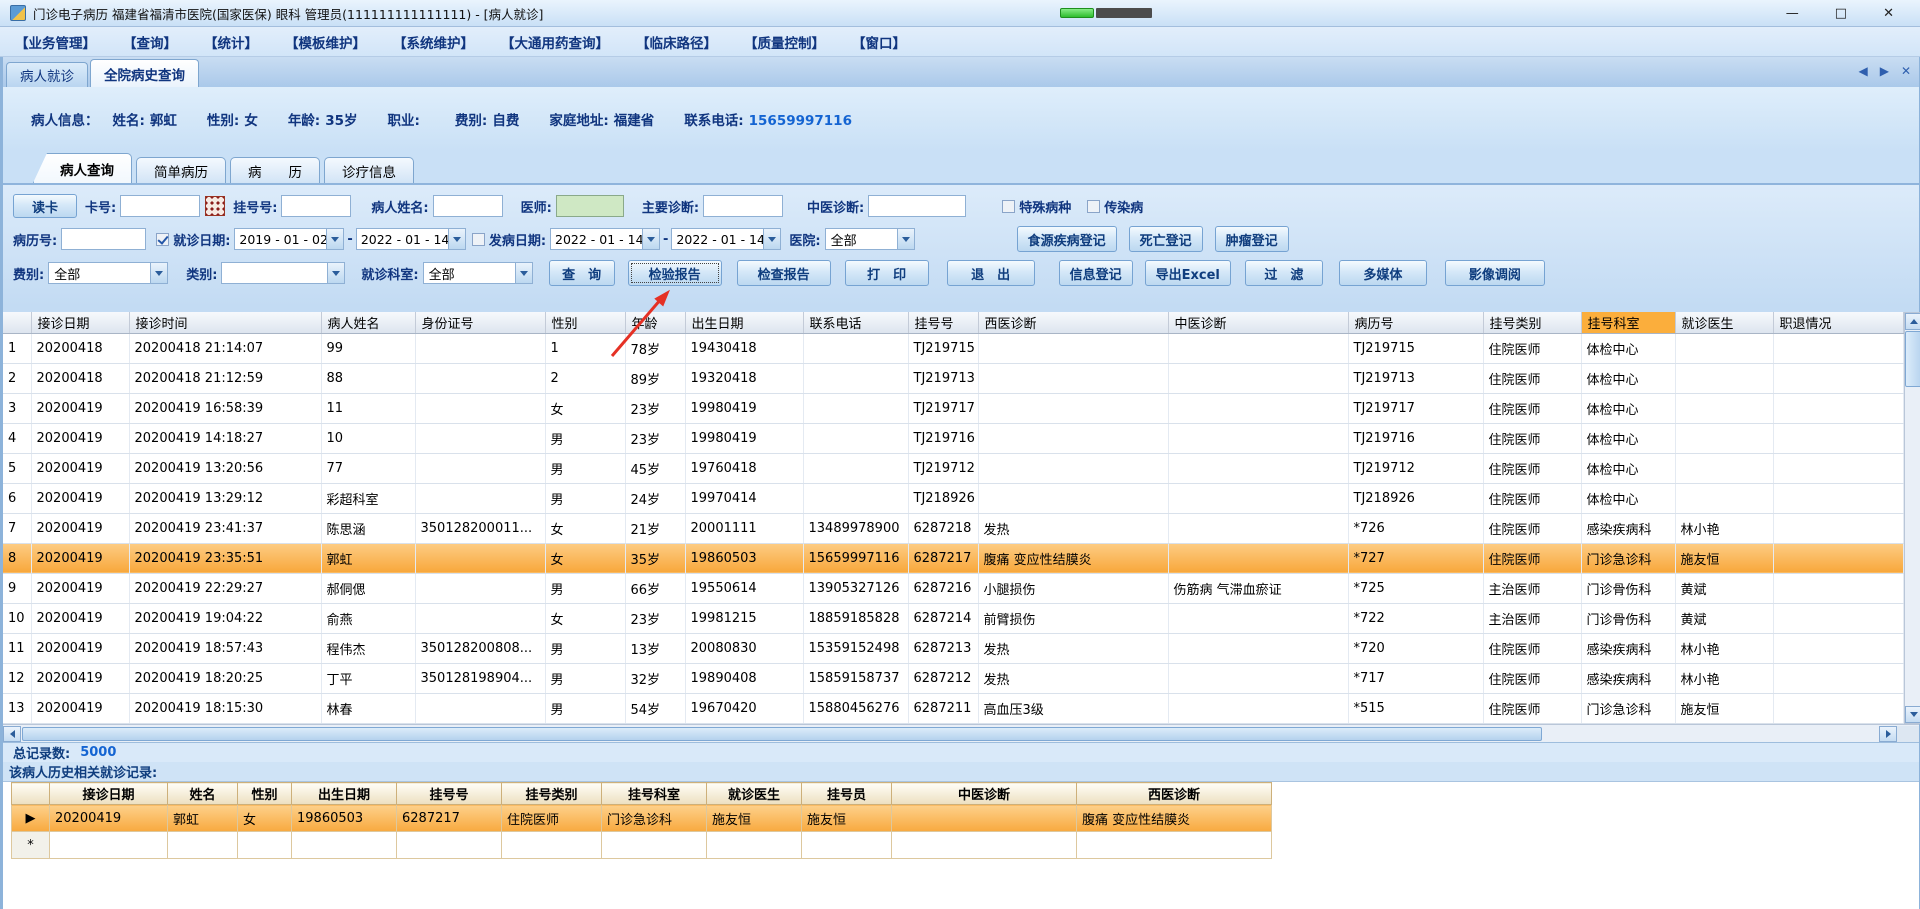  What do you see at coordinates (783, 273) in the screenshot?
I see `exam-report-button: 检查报告` at bounding box center [783, 273].